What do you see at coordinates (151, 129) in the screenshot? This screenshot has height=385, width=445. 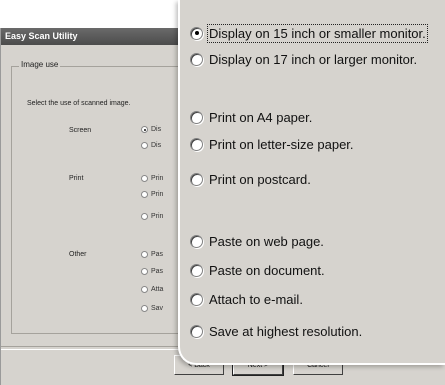 I see `mini-option-screen-1: Dis` at bounding box center [151, 129].